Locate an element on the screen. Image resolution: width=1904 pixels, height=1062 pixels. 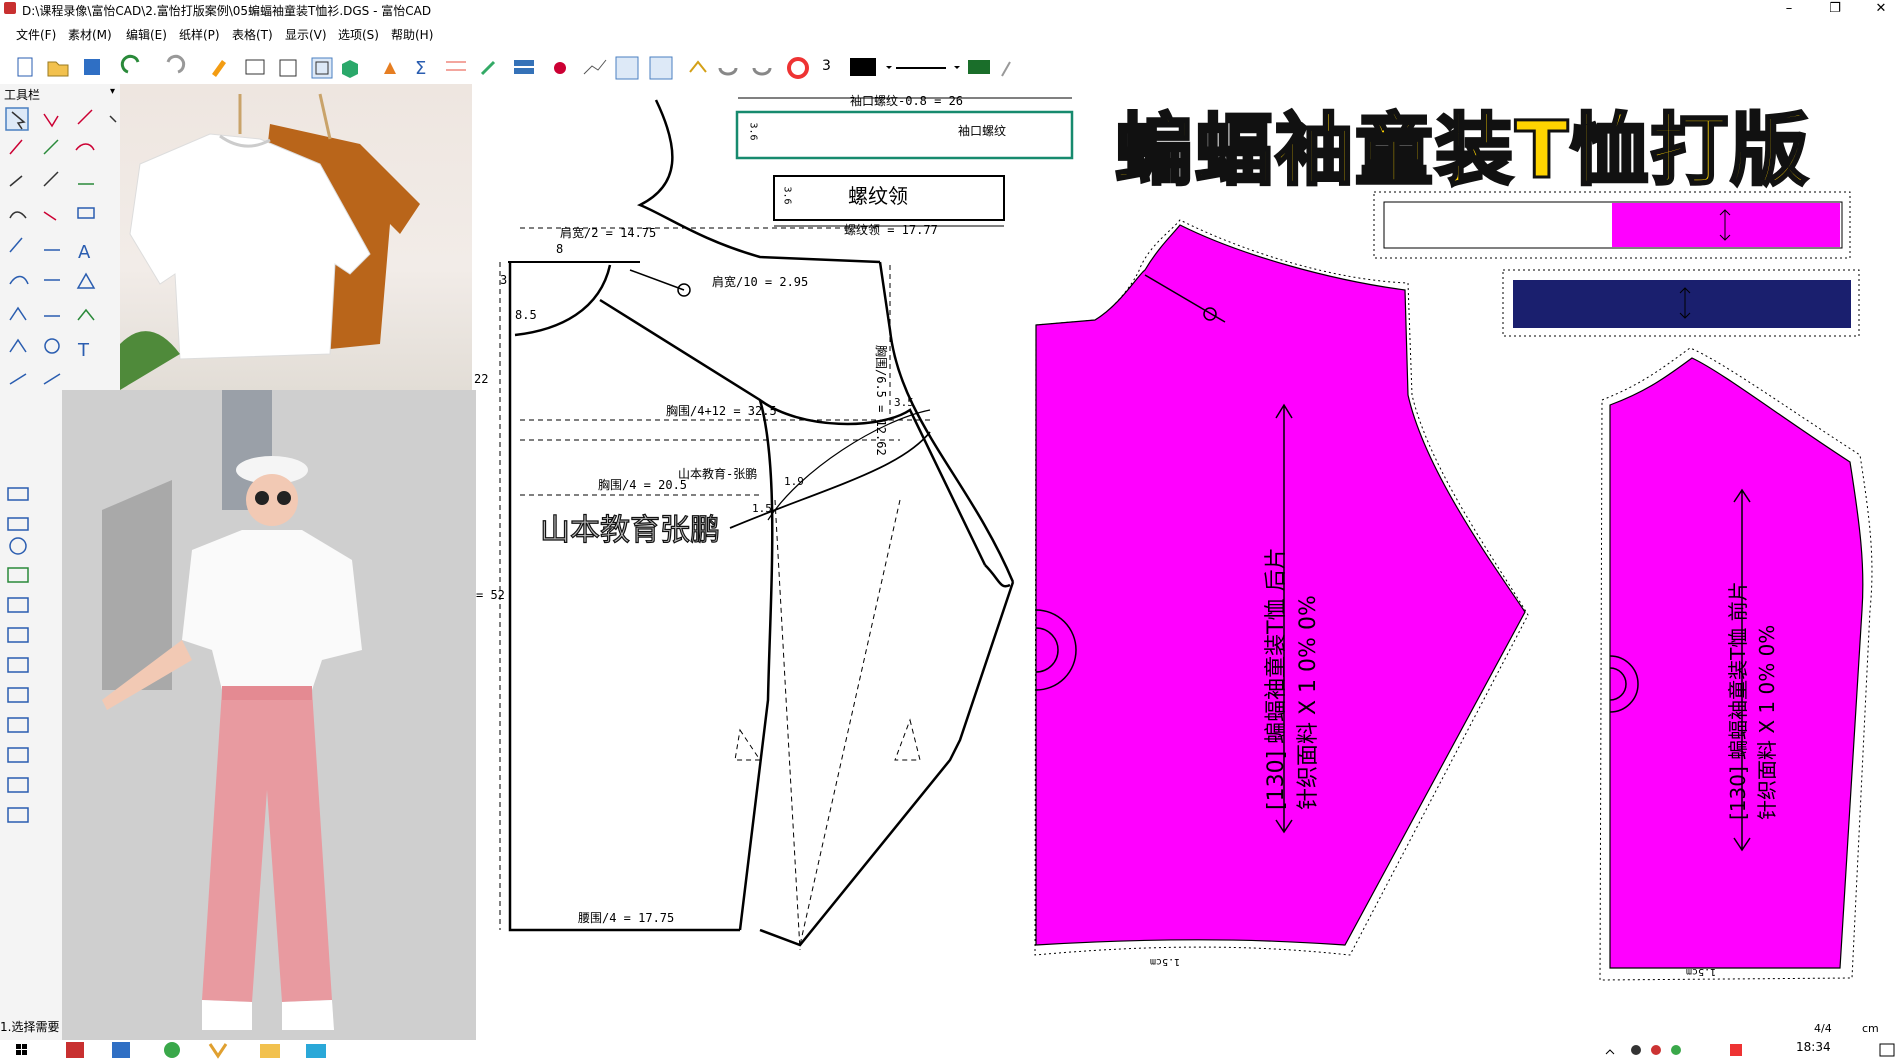
undo-icon is located at coordinates (130, 64).